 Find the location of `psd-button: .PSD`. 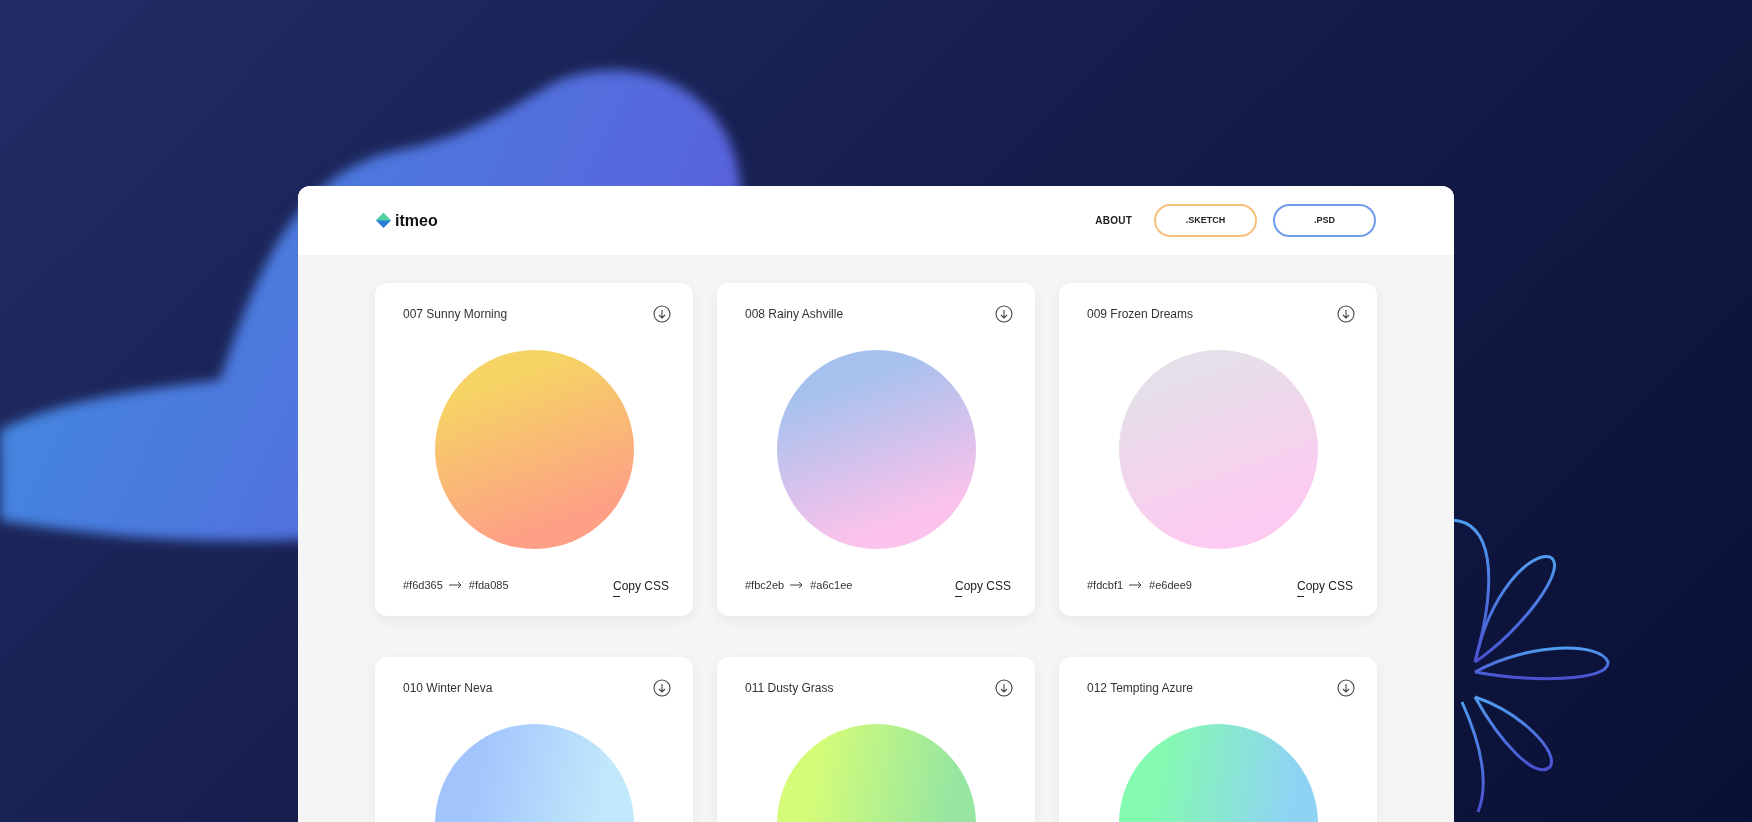

psd-button: .PSD is located at coordinates (1324, 220).